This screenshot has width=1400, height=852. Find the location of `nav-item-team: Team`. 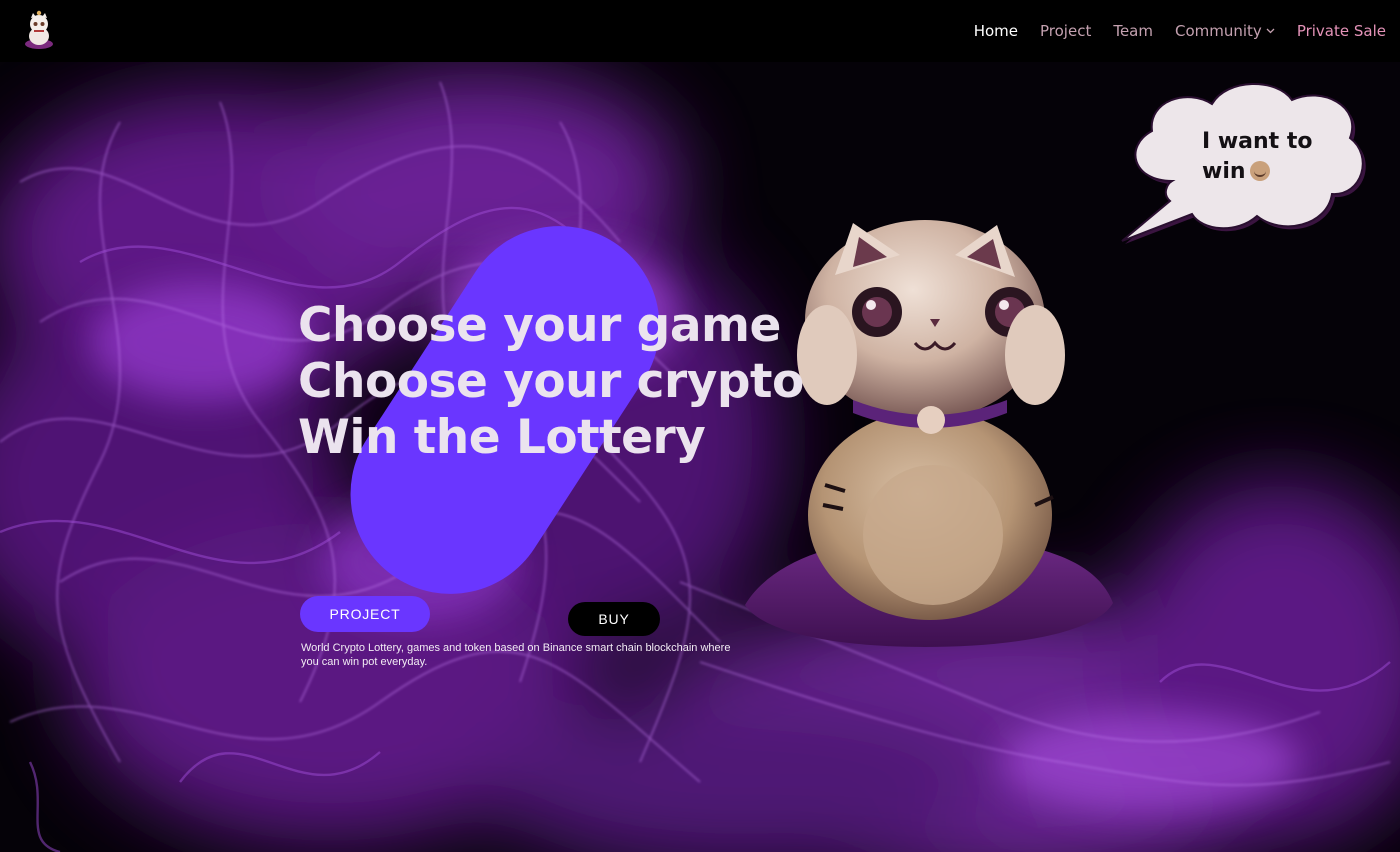

nav-item-team: Team is located at coordinates (1133, 31).